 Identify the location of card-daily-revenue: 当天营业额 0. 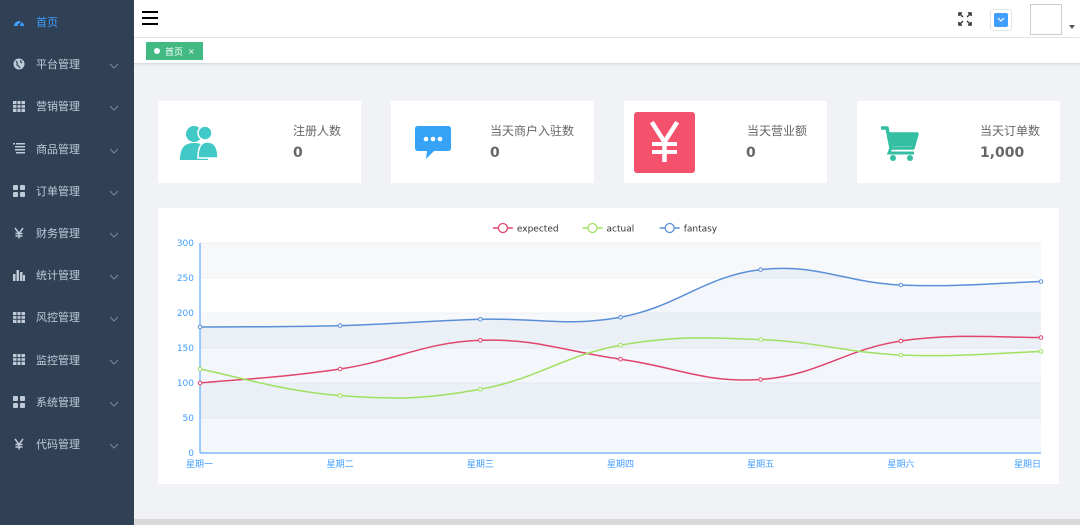
(725, 142).